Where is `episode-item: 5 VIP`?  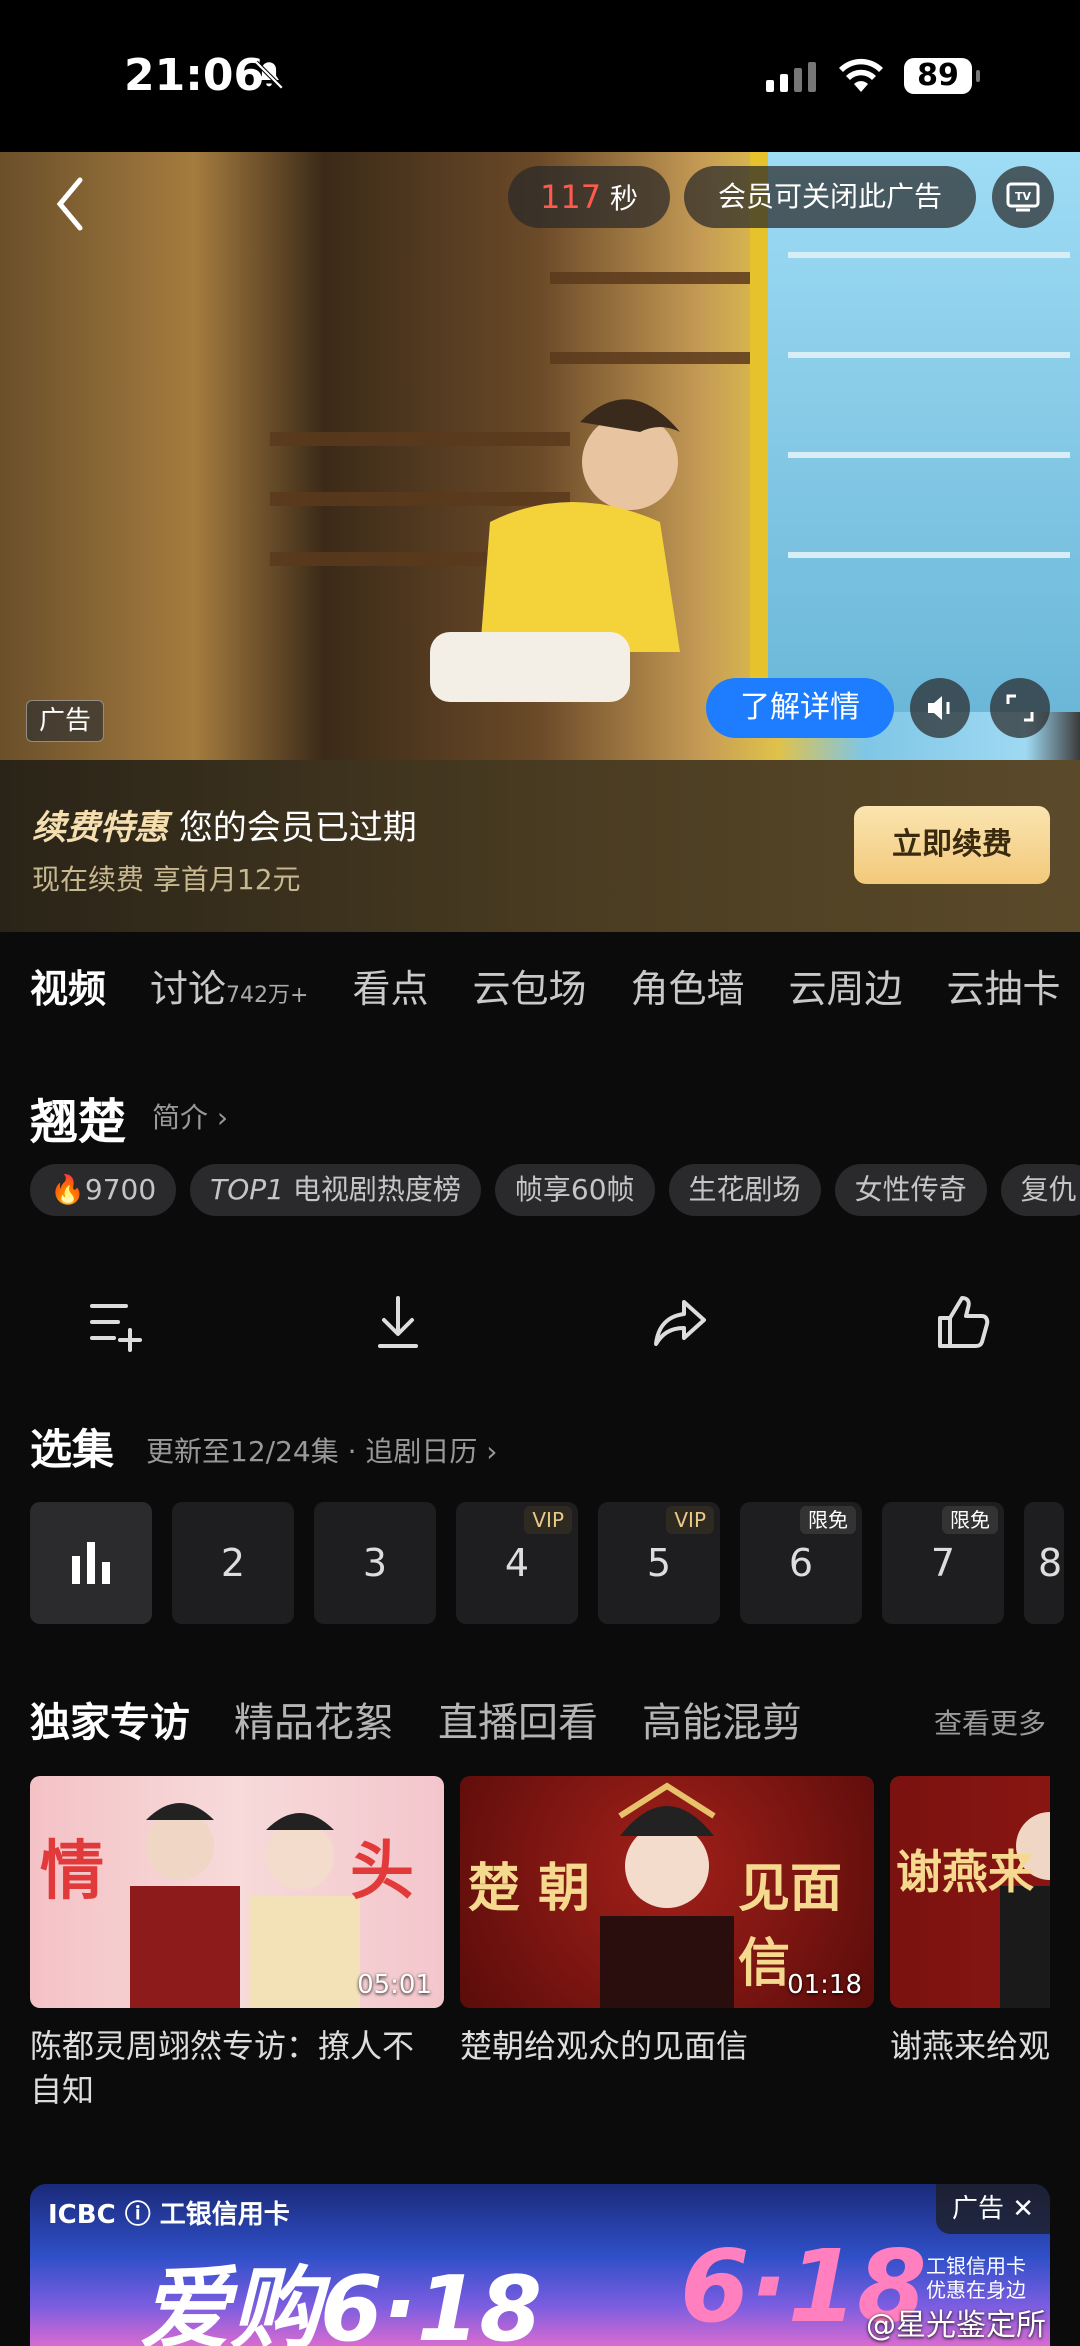 episode-item: 5 VIP is located at coordinates (659, 1563).